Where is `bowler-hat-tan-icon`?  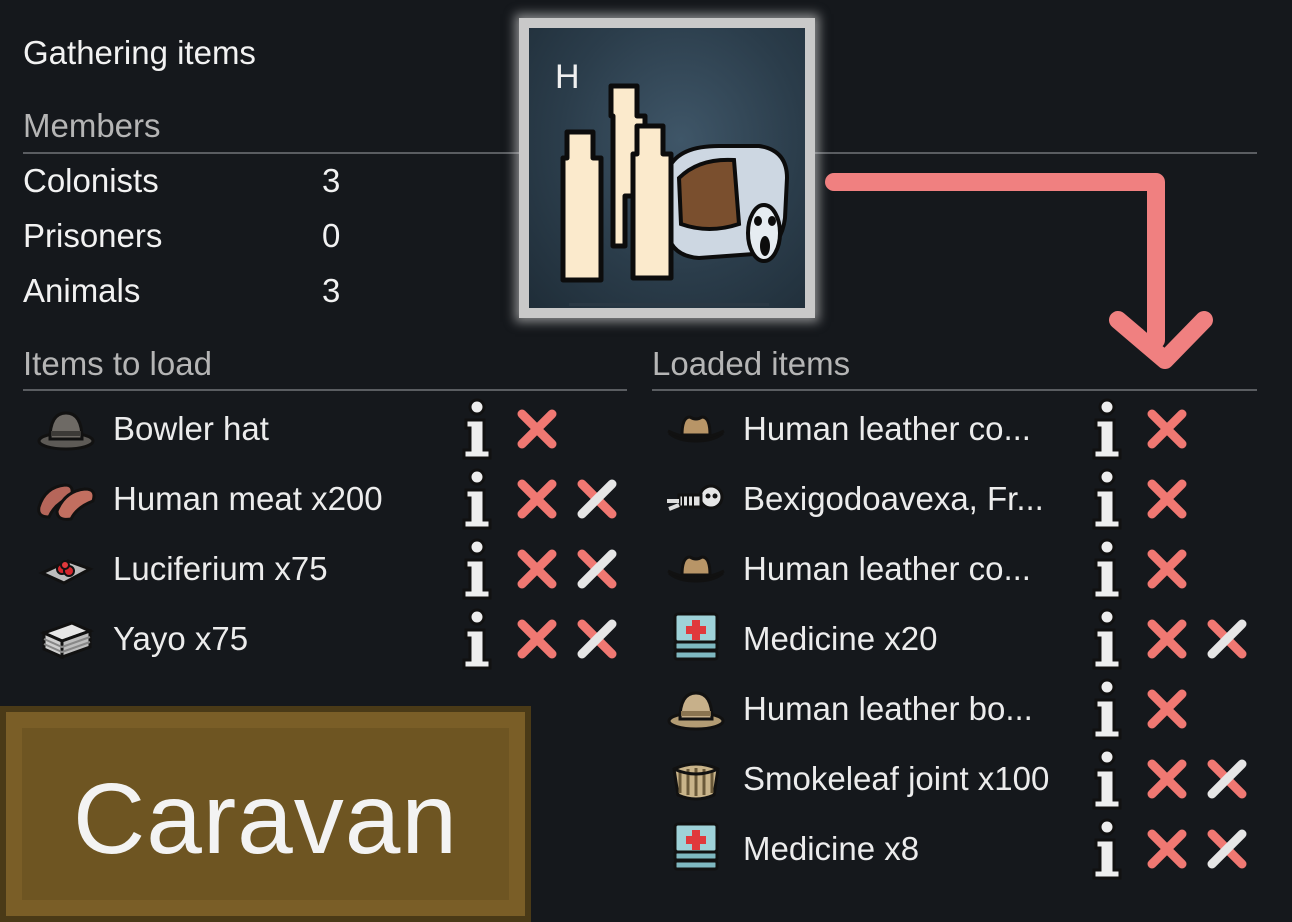
bowler-hat-tan-icon is located at coordinates (696, 709).